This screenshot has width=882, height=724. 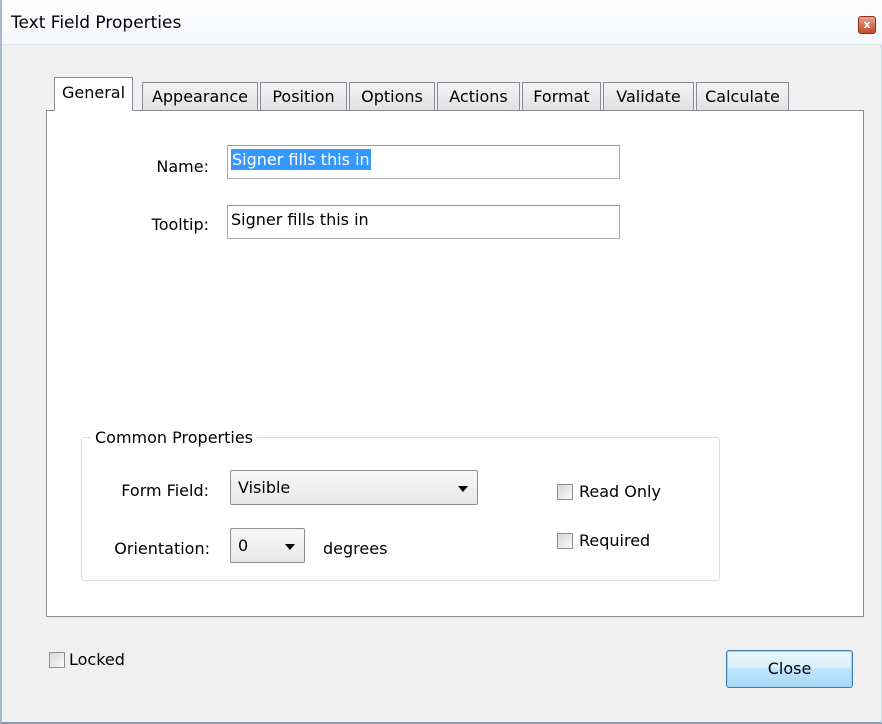 I want to click on tab-format: Format, so click(x=561, y=96).